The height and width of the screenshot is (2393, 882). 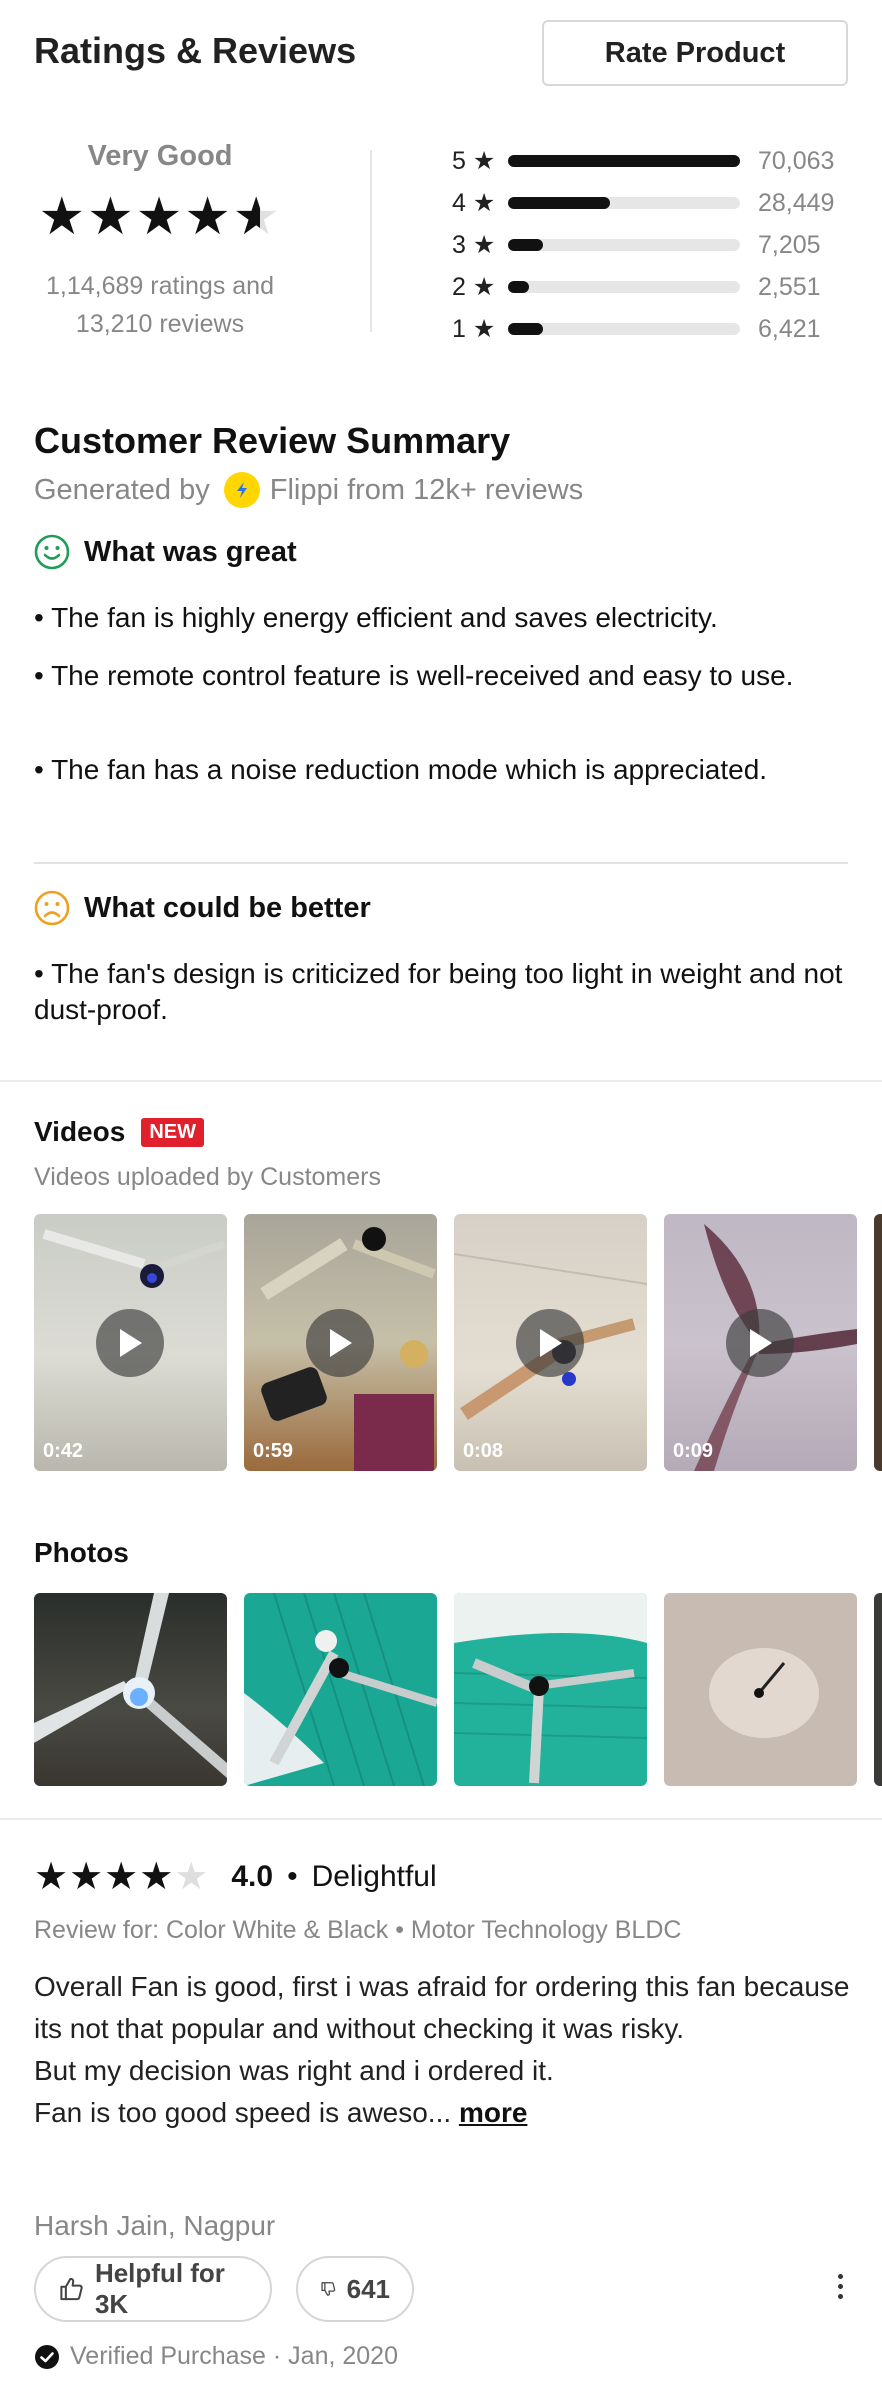 What do you see at coordinates (155, 2225) in the screenshot?
I see `review-author: Harsh Jain, Nagpur` at bounding box center [155, 2225].